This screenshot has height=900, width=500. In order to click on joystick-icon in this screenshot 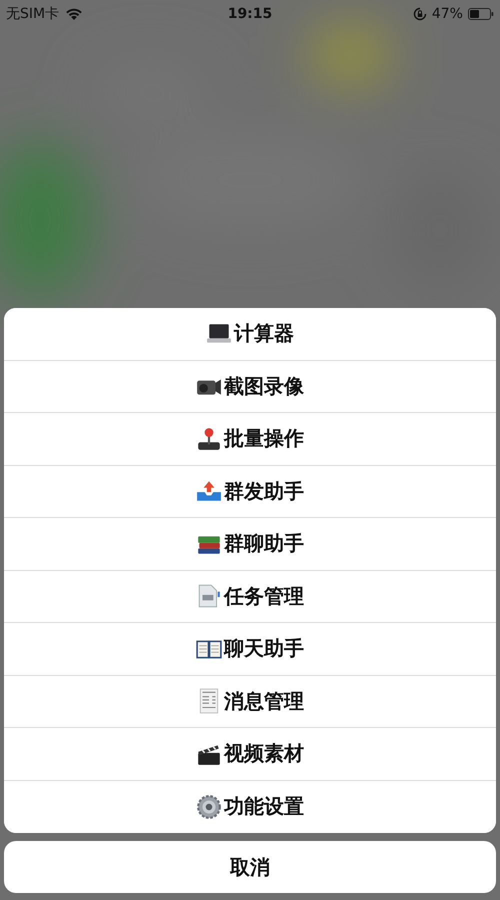, I will do `click(209, 439)`.